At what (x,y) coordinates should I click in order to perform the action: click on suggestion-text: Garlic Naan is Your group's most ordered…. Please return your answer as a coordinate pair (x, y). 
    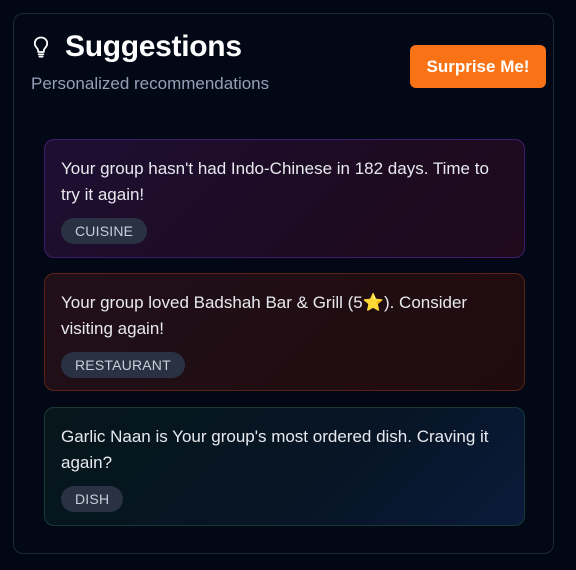
    Looking at the image, I should click on (275, 449).